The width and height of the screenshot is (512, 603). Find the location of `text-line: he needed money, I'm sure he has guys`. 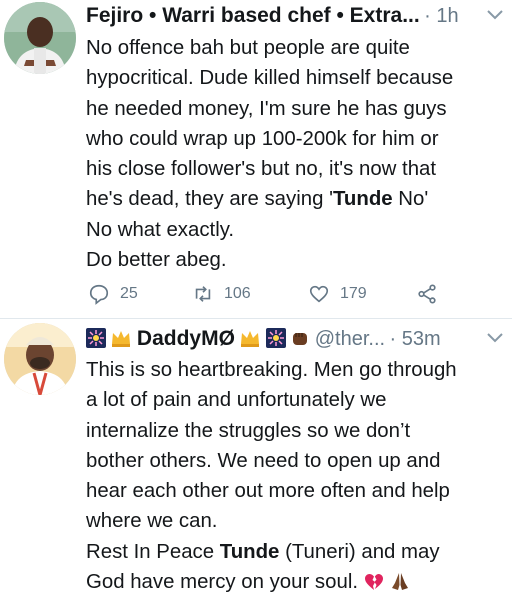

text-line: he needed money, I'm sure he has guys is located at coordinates (266, 108).